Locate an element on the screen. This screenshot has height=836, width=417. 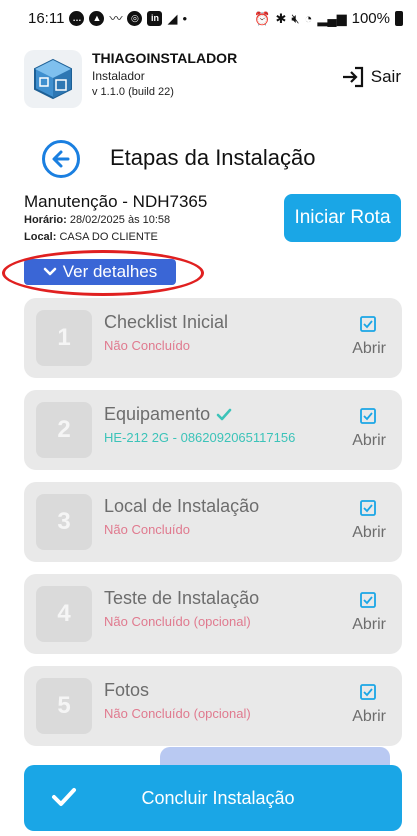
step-title: Local de Instalação is located at coordinates (181, 506).